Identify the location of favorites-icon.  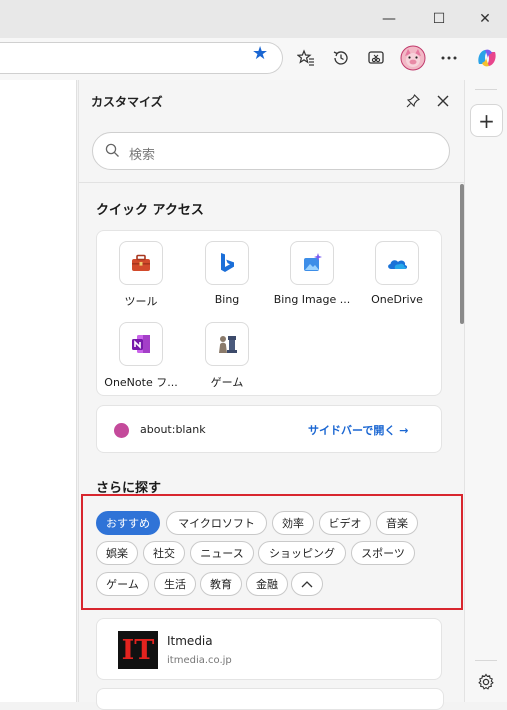
(306, 58).